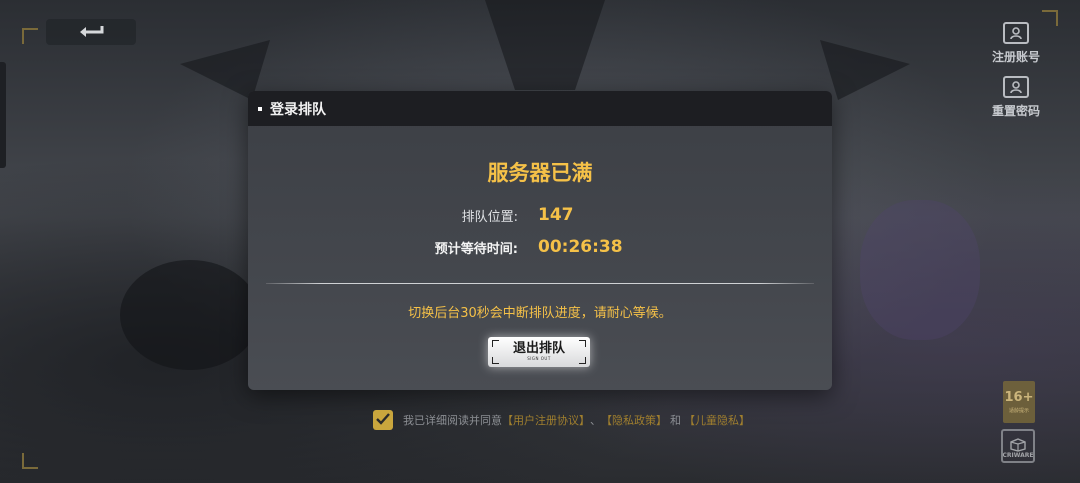 This screenshot has width=1080, height=483. Describe the element at coordinates (1018, 455) in the screenshot. I see `criware-text: CRIWARE` at that location.